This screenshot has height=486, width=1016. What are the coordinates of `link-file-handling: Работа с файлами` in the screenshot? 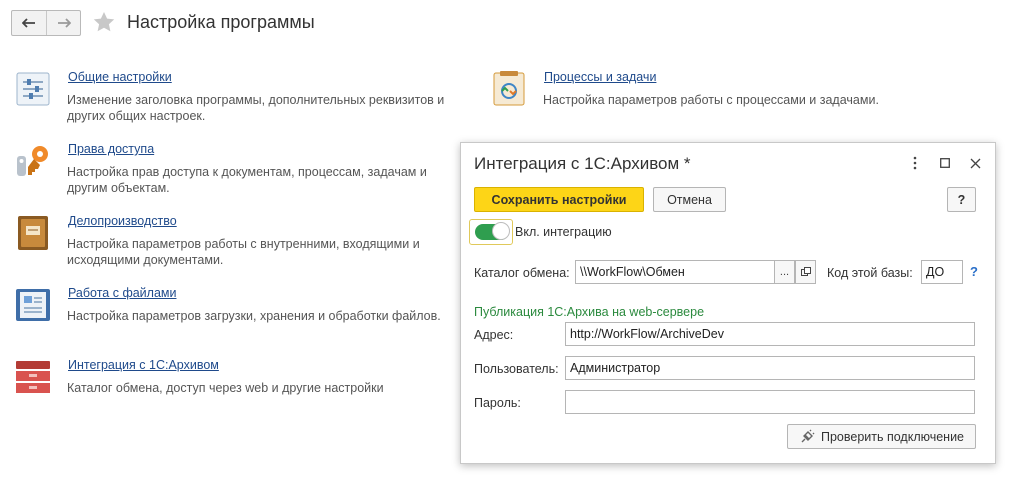 It's located at (122, 293).